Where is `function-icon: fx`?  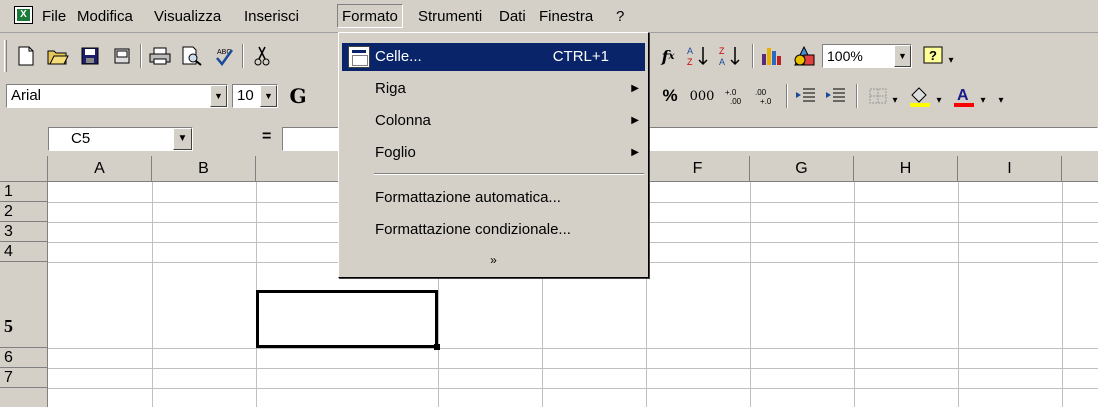 function-icon: fx is located at coordinates (668, 56).